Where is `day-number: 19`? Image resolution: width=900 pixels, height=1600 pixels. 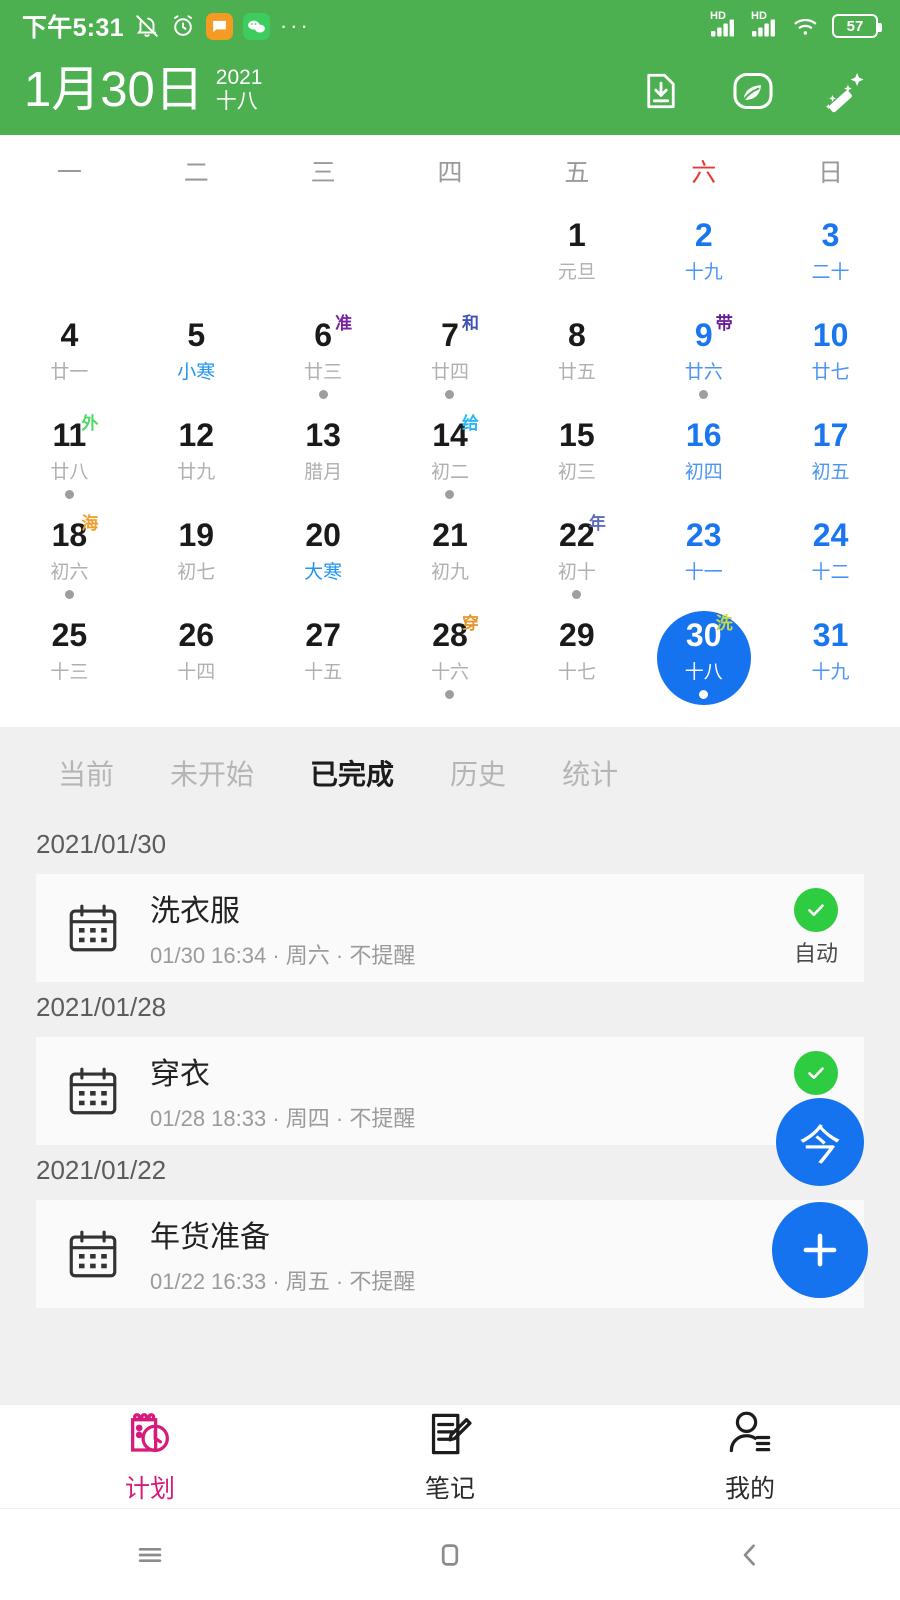 day-number: 19 is located at coordinates (196, 535).